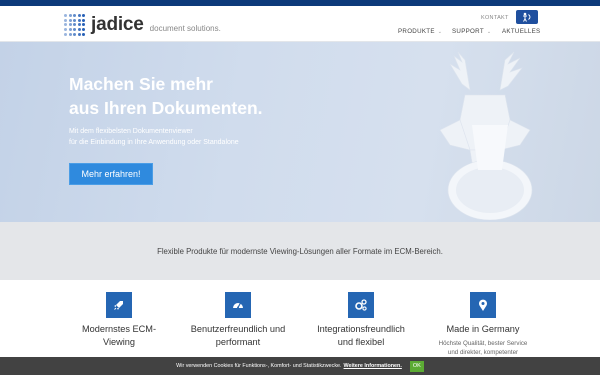  Describe the element at coordinates (483, 305) in the screenshot. I see `location-pin-icon` at that location.